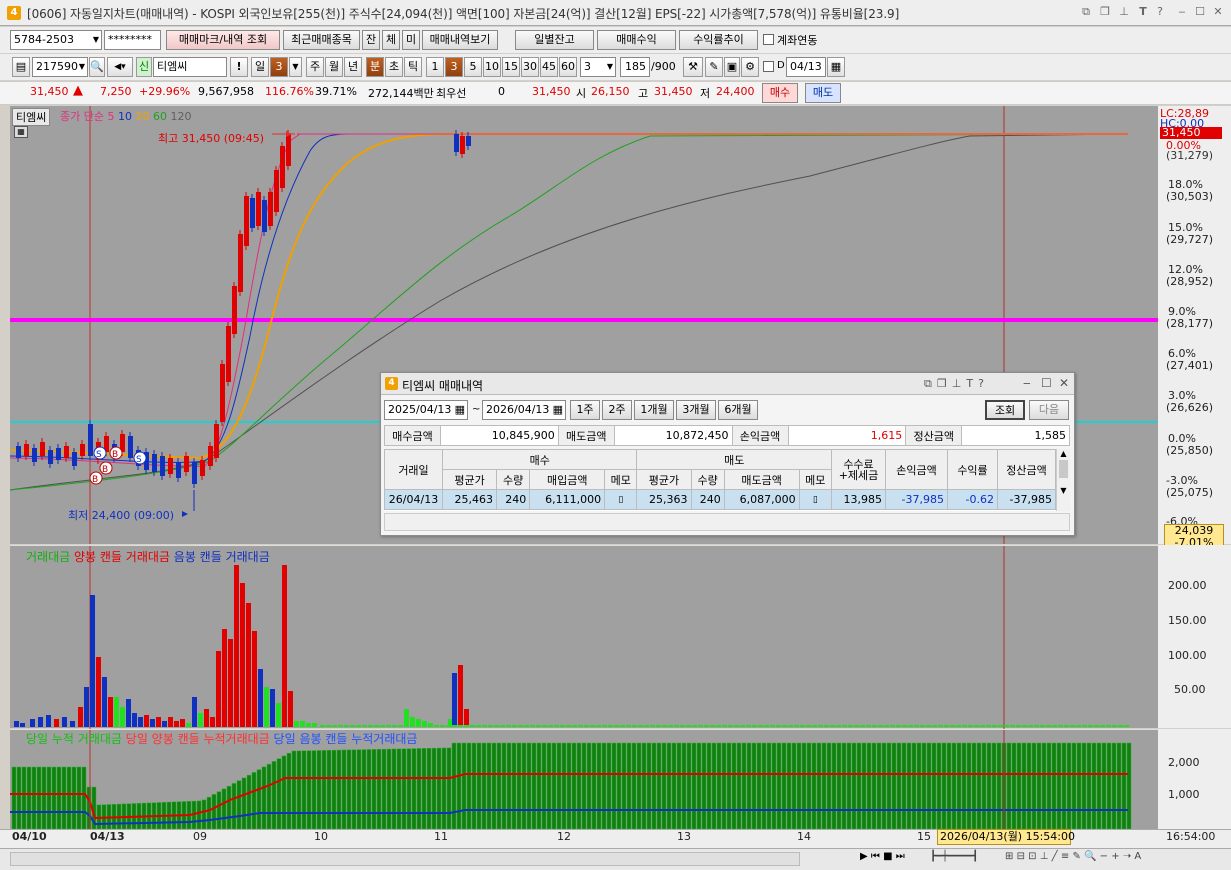 The width and height of the screenshot is (1231, 870). Describe the element at coordinates (97, 67) in the screenshot. I see `search-icon: 🔍` at that location.